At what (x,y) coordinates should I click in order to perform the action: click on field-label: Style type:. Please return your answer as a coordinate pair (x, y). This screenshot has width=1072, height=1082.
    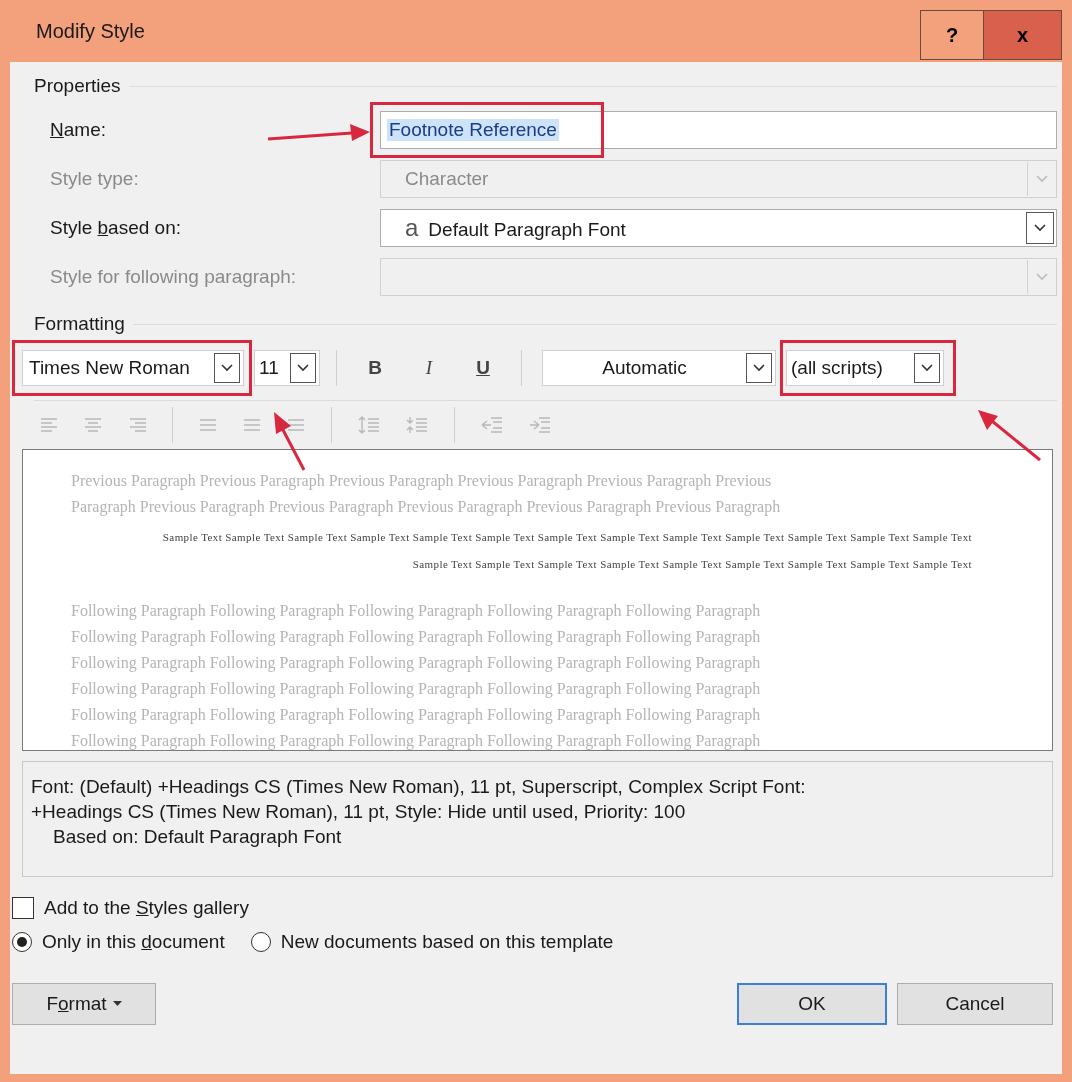
    Looking at the image, I should click on (94, 178).